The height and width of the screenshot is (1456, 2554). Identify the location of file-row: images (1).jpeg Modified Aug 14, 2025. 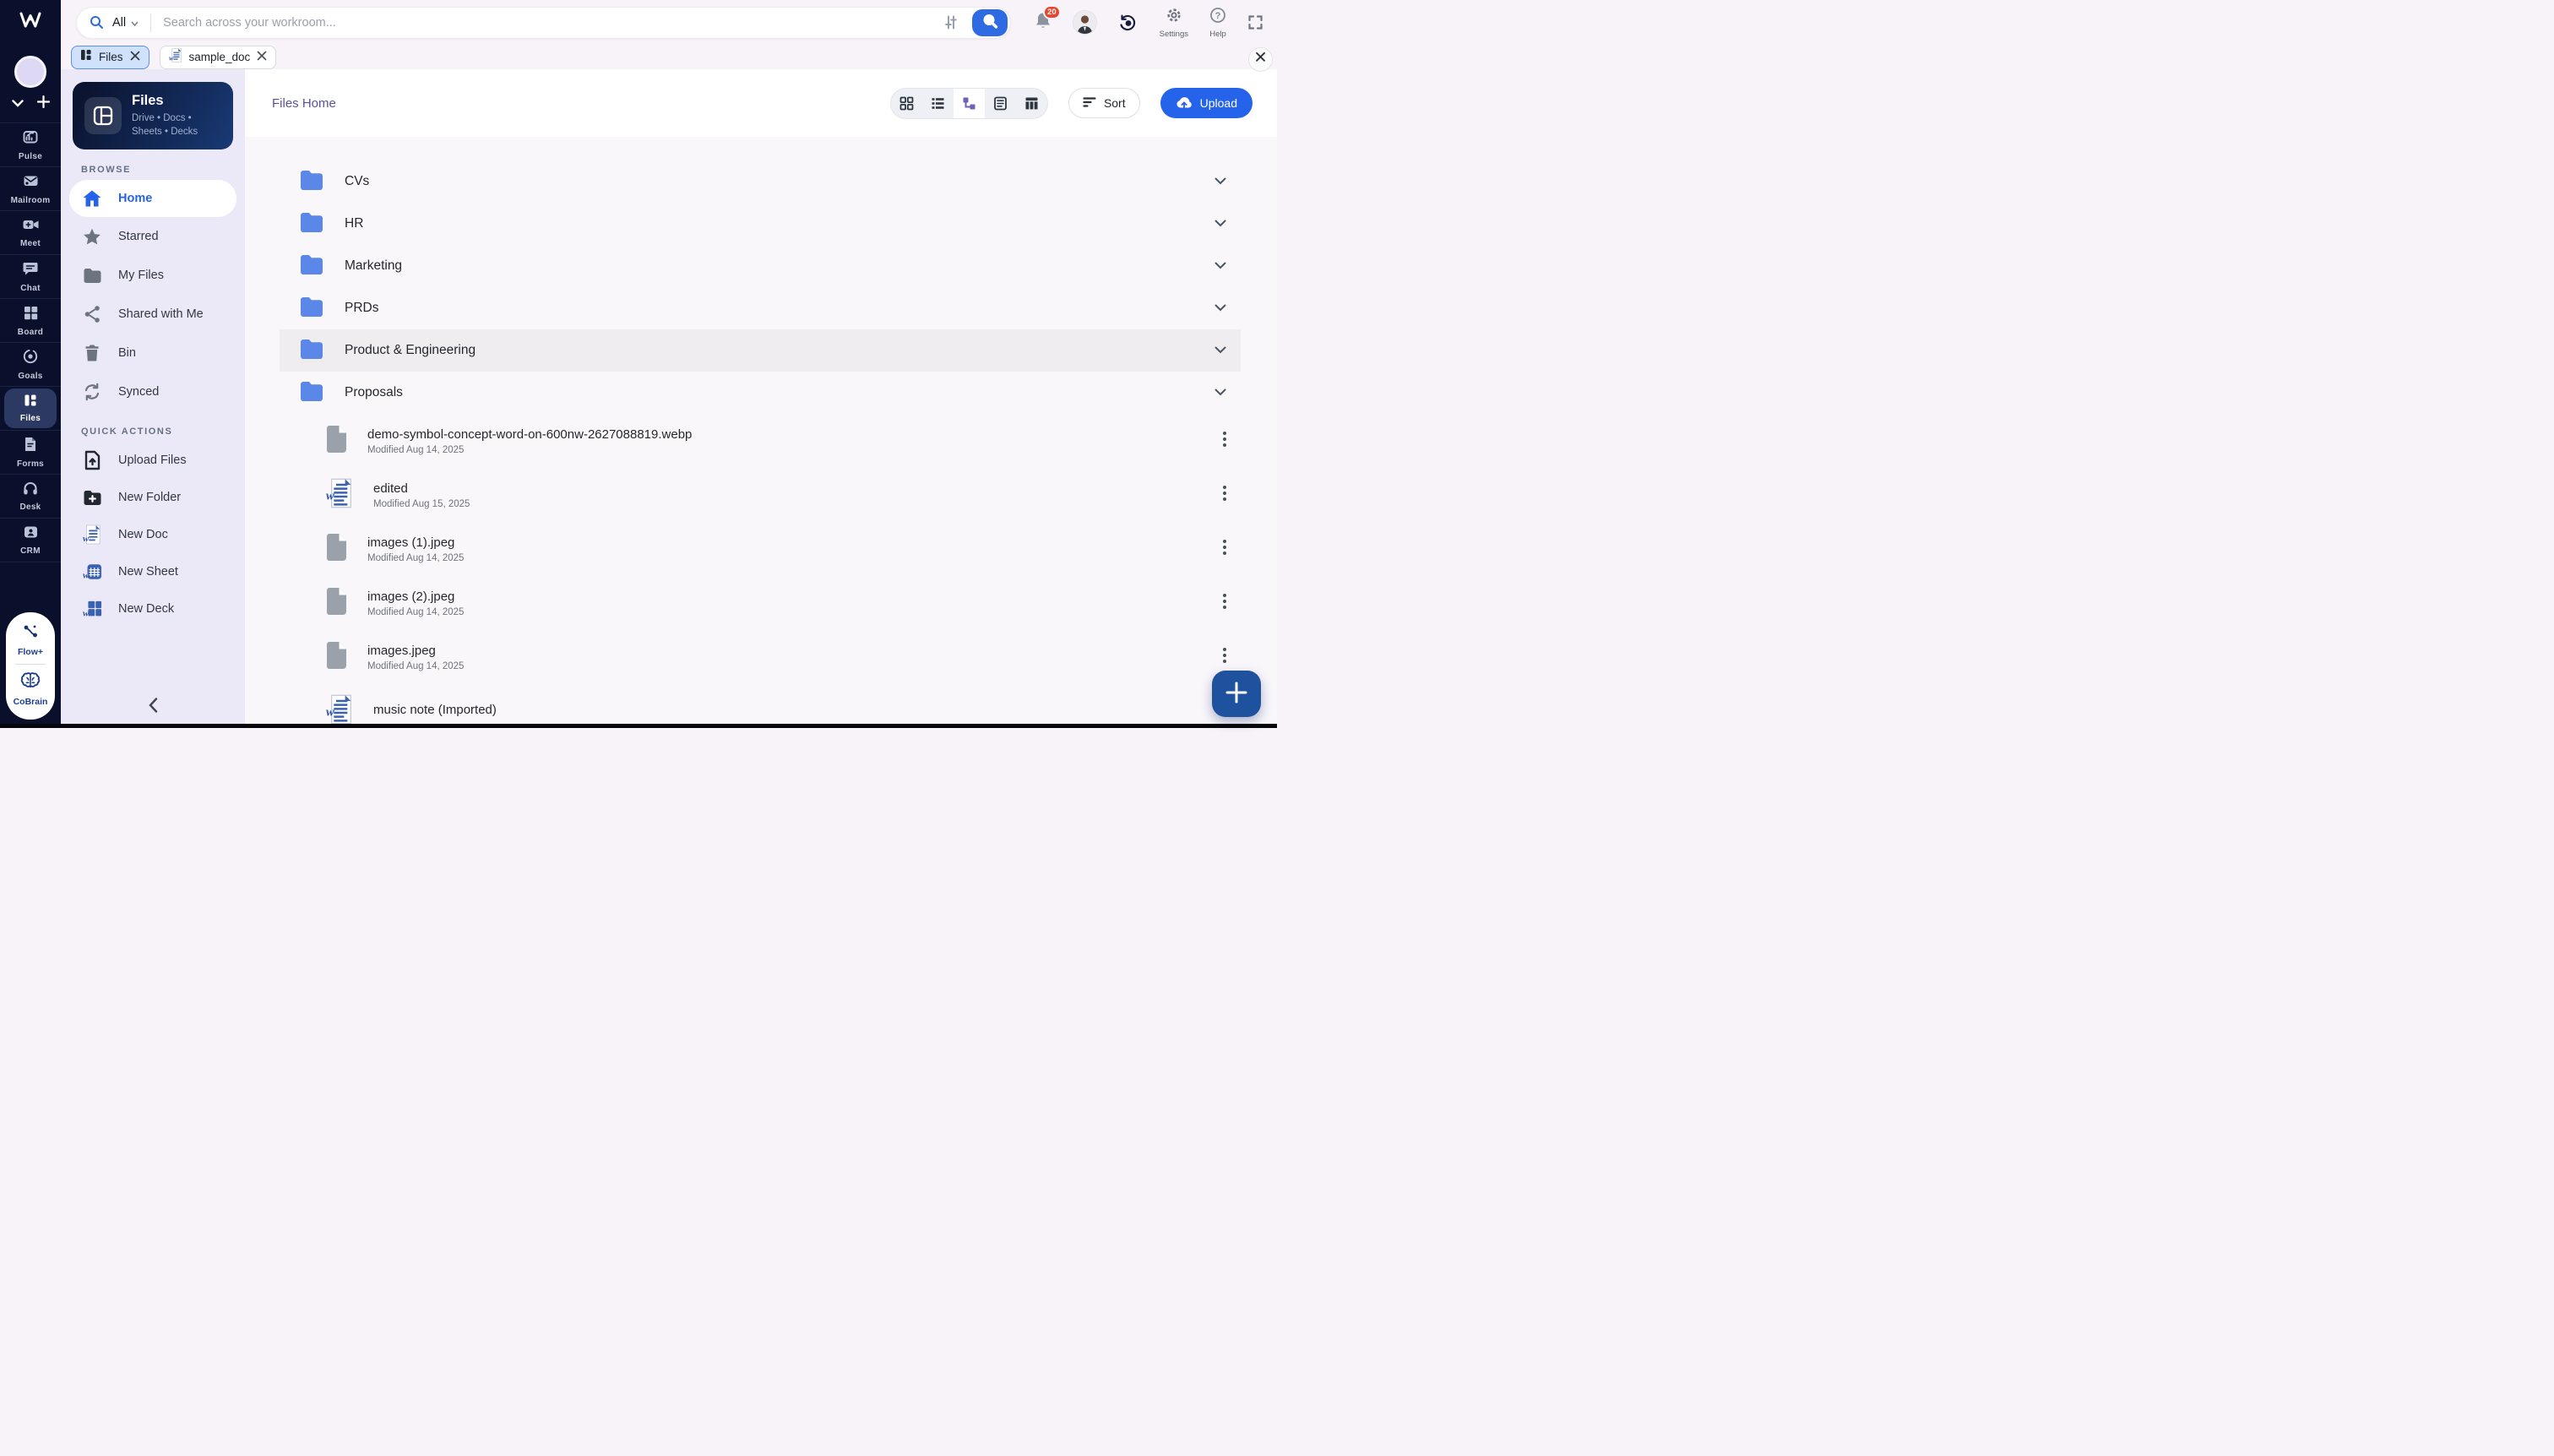
(760, 549).